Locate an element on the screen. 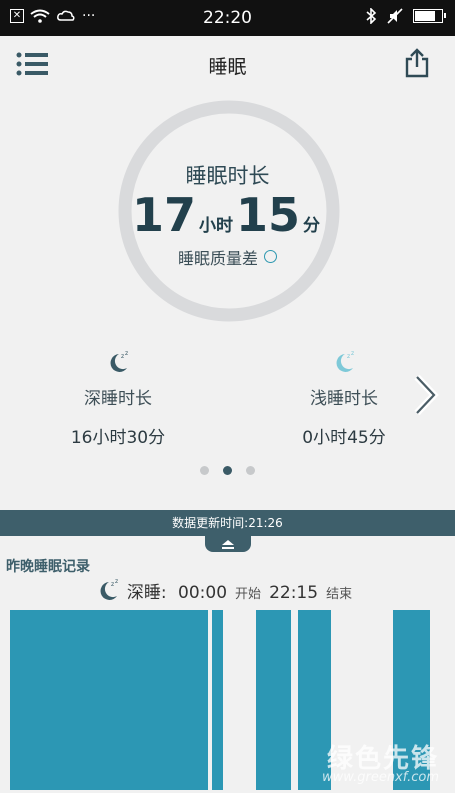 The height and width of the screenshot is (793, 455). watermark-url: www.greenxf.com is located at coordinates (380, 777).